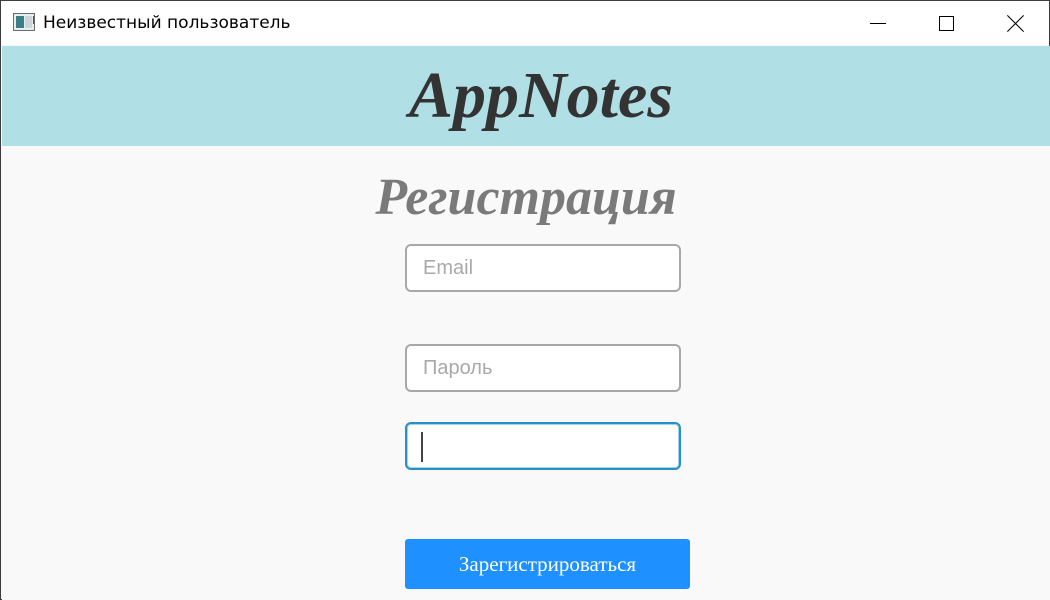  Describe the element at coordinates (541, 95) in the screenshot. I see `app-brand-title: AppNotes` at that location.